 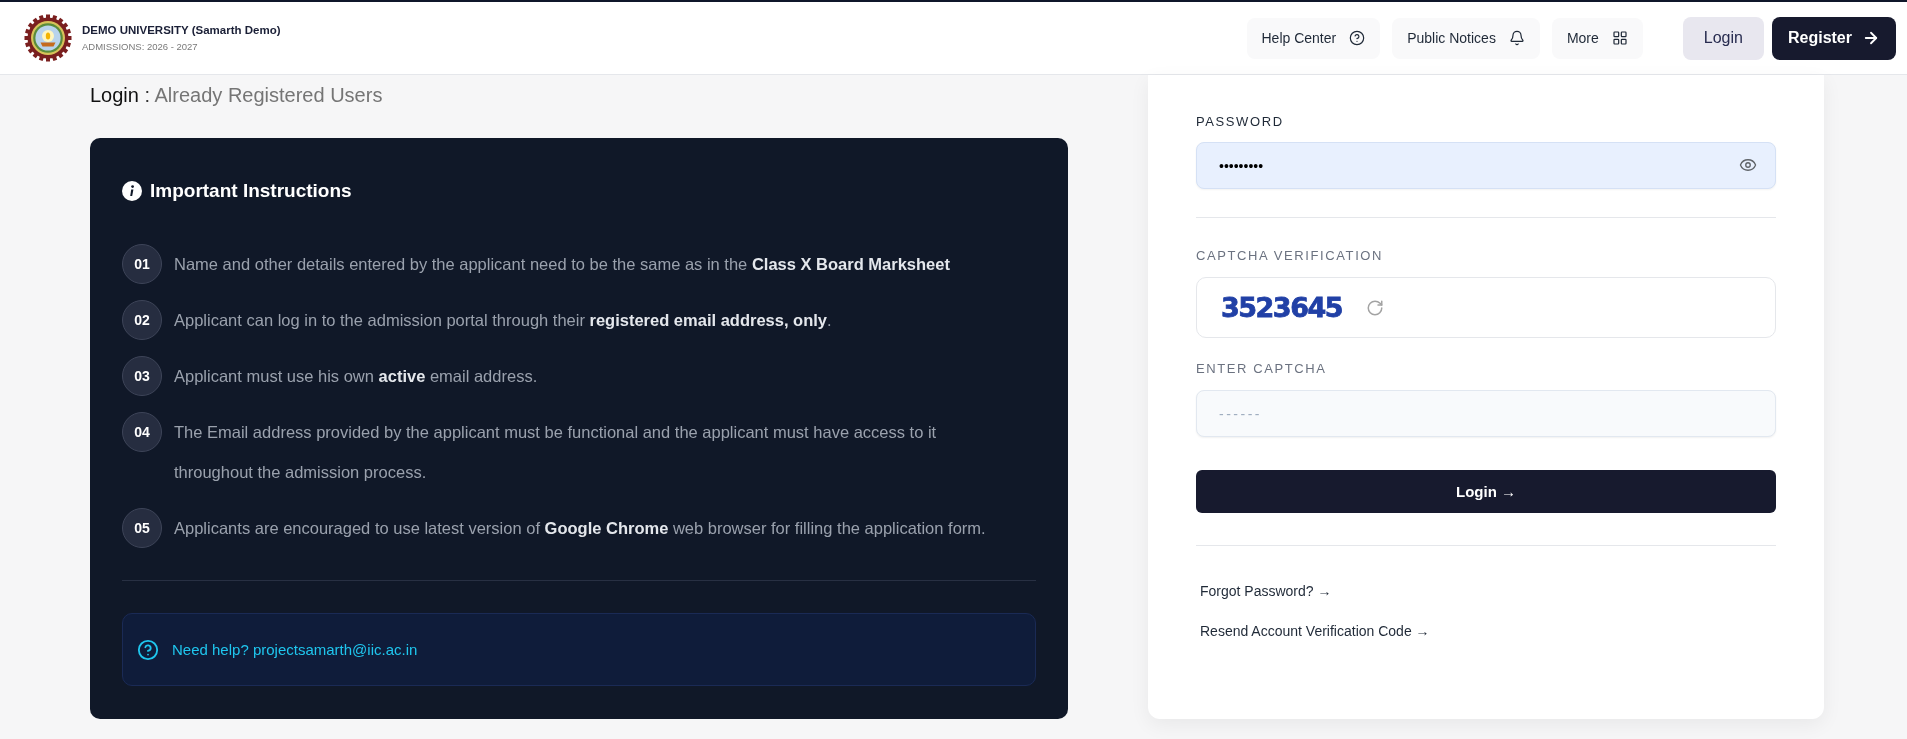 I want to click on step-number: 02, so click(x=142, y=320).